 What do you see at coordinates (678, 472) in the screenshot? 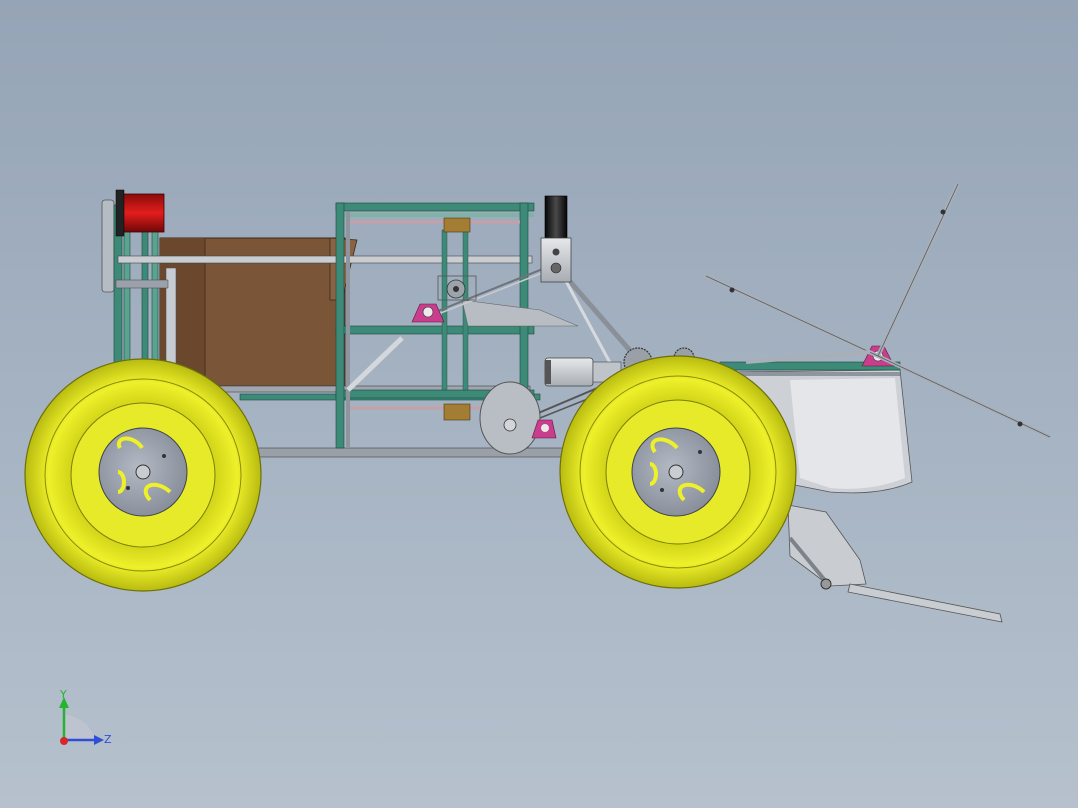
I see `front-wheel` at bounding box center [678, 472].